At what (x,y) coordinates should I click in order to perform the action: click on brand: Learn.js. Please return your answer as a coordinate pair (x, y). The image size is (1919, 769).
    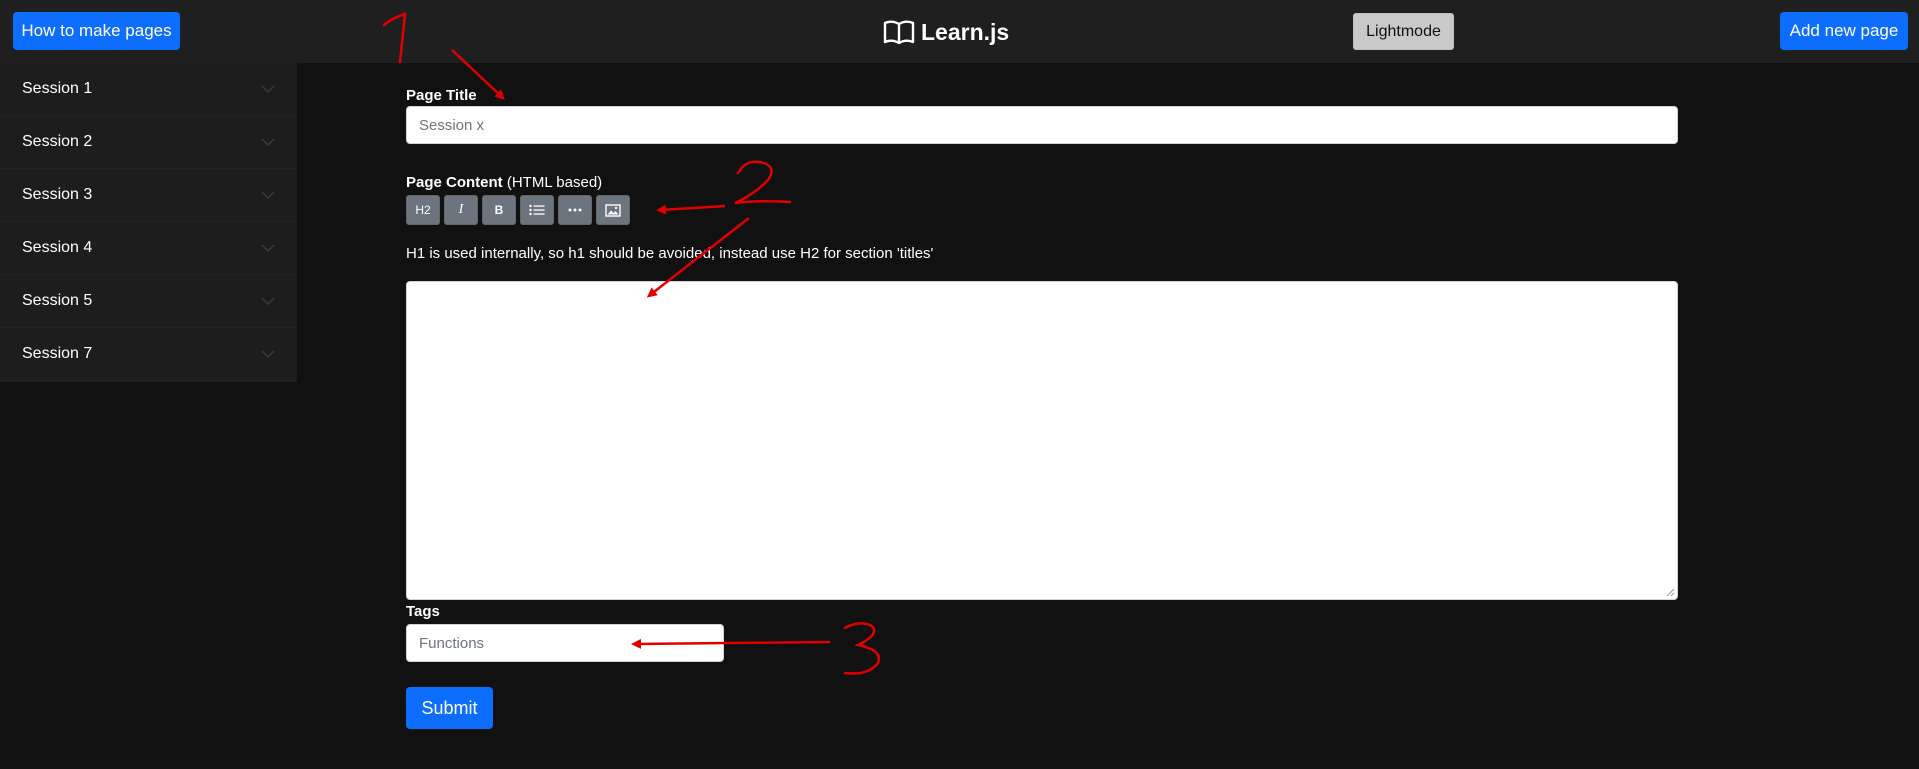
    Looking at the image, I should click on (946, 32).